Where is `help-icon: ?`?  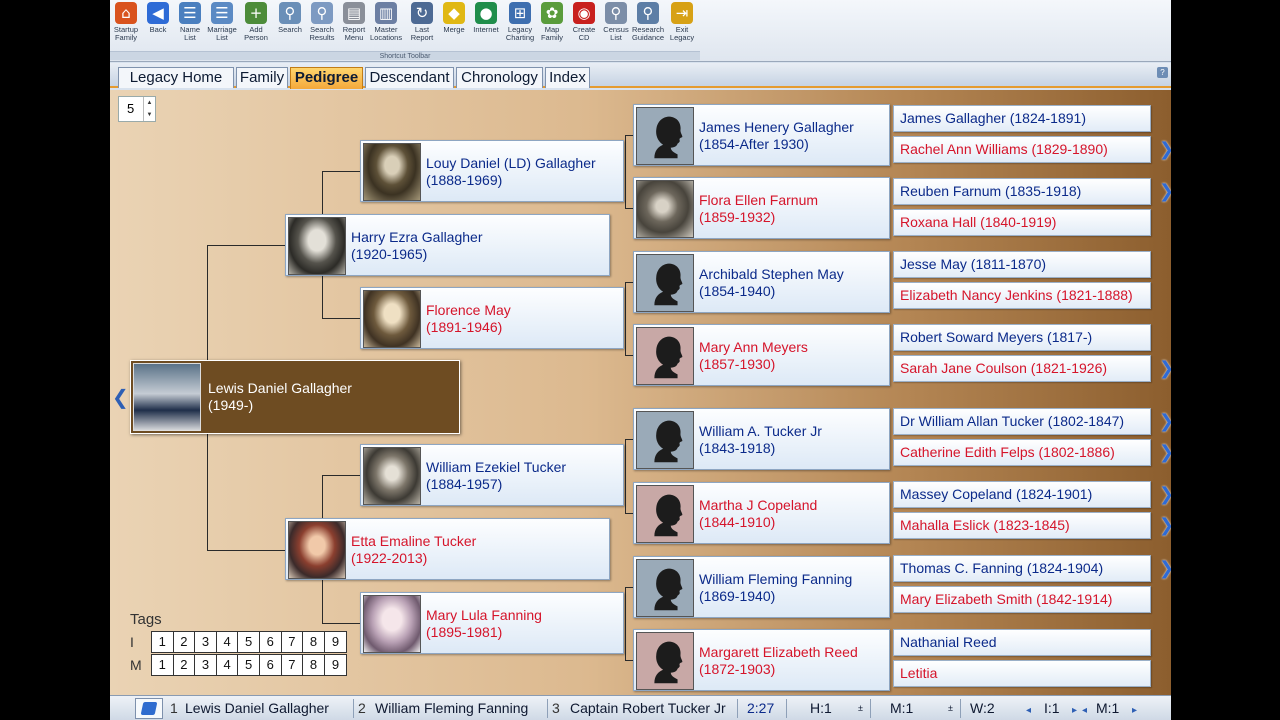
help-icon: ? is located at coordinates (1162, 72).